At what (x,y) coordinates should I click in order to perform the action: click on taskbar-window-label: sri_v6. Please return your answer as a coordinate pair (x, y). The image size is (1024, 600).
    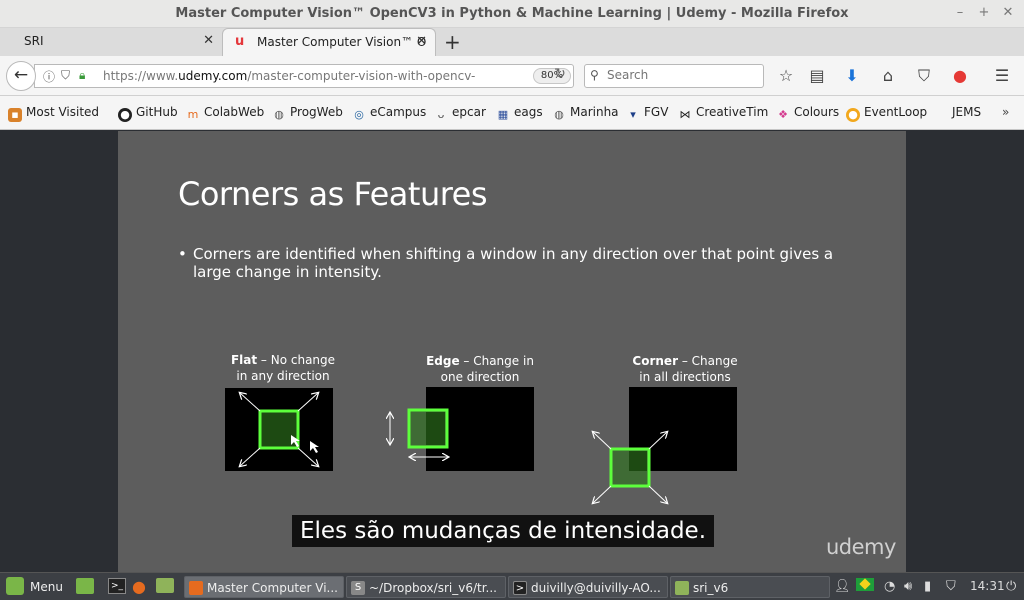
    Looking at the image, I should click on (711, 588).